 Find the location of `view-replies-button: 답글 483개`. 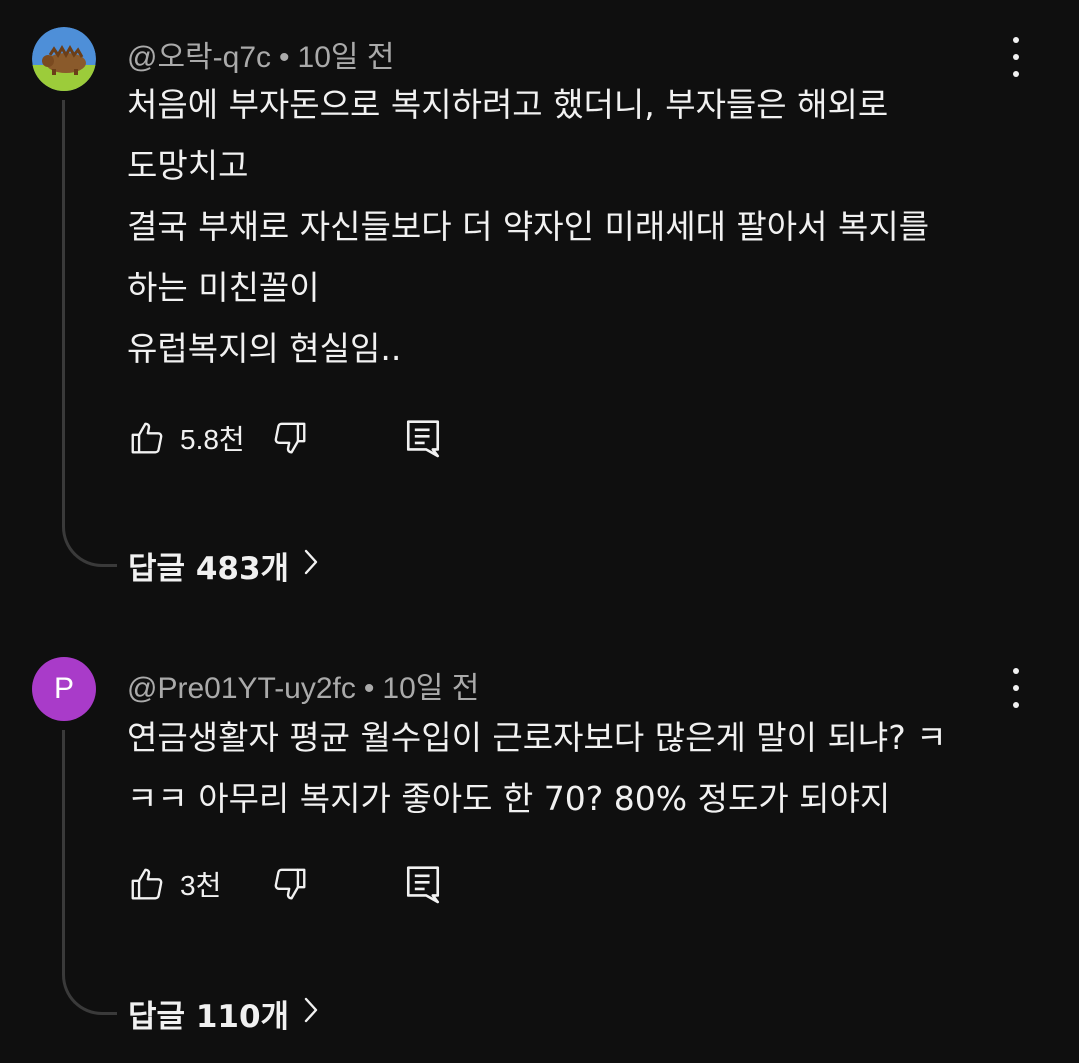

view-replies-button: 답글 483개 is located at coordinates (223, 565).